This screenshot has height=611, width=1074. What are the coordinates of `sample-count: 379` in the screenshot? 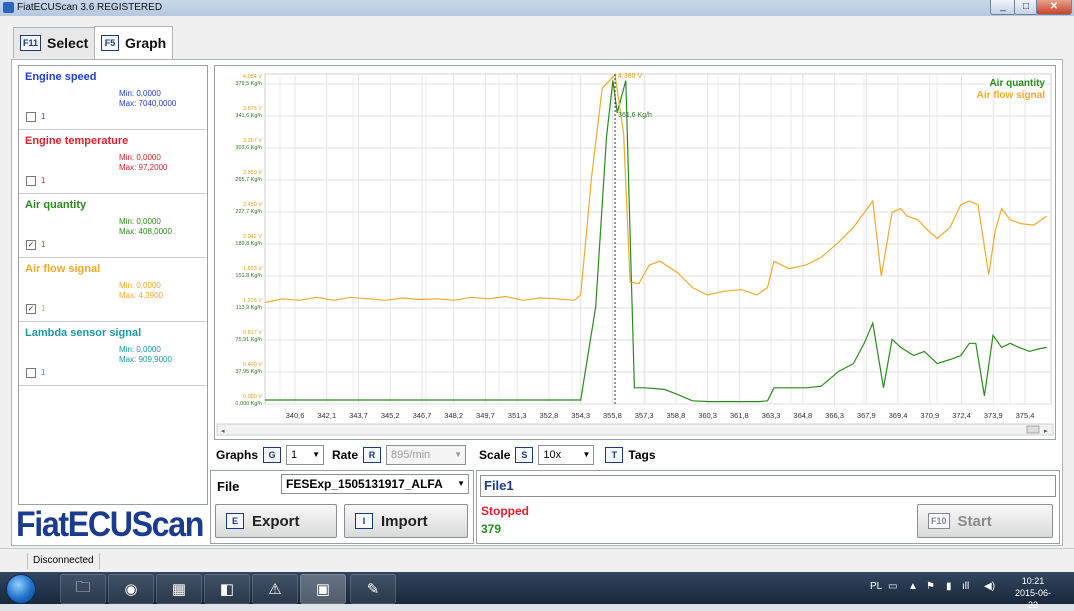 It's located at (491, 529).